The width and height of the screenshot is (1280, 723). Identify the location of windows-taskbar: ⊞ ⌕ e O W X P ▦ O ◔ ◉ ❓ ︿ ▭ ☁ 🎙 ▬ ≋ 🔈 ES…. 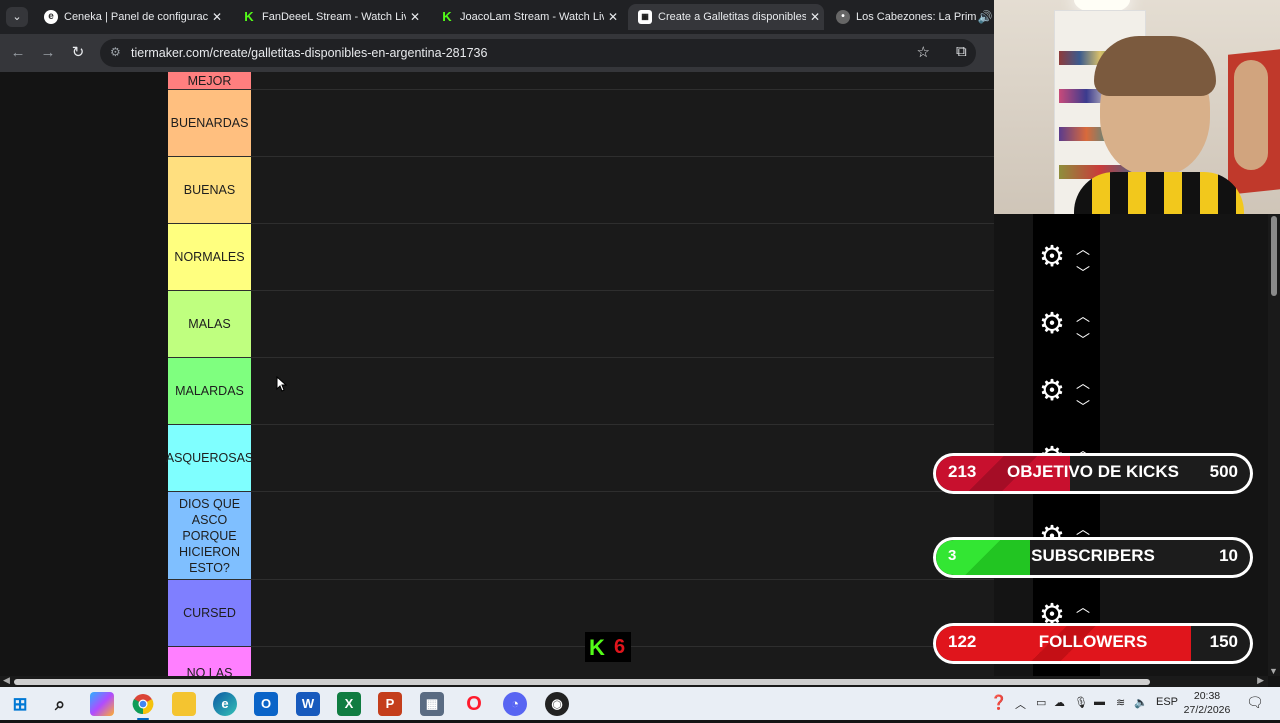
(640, 703).